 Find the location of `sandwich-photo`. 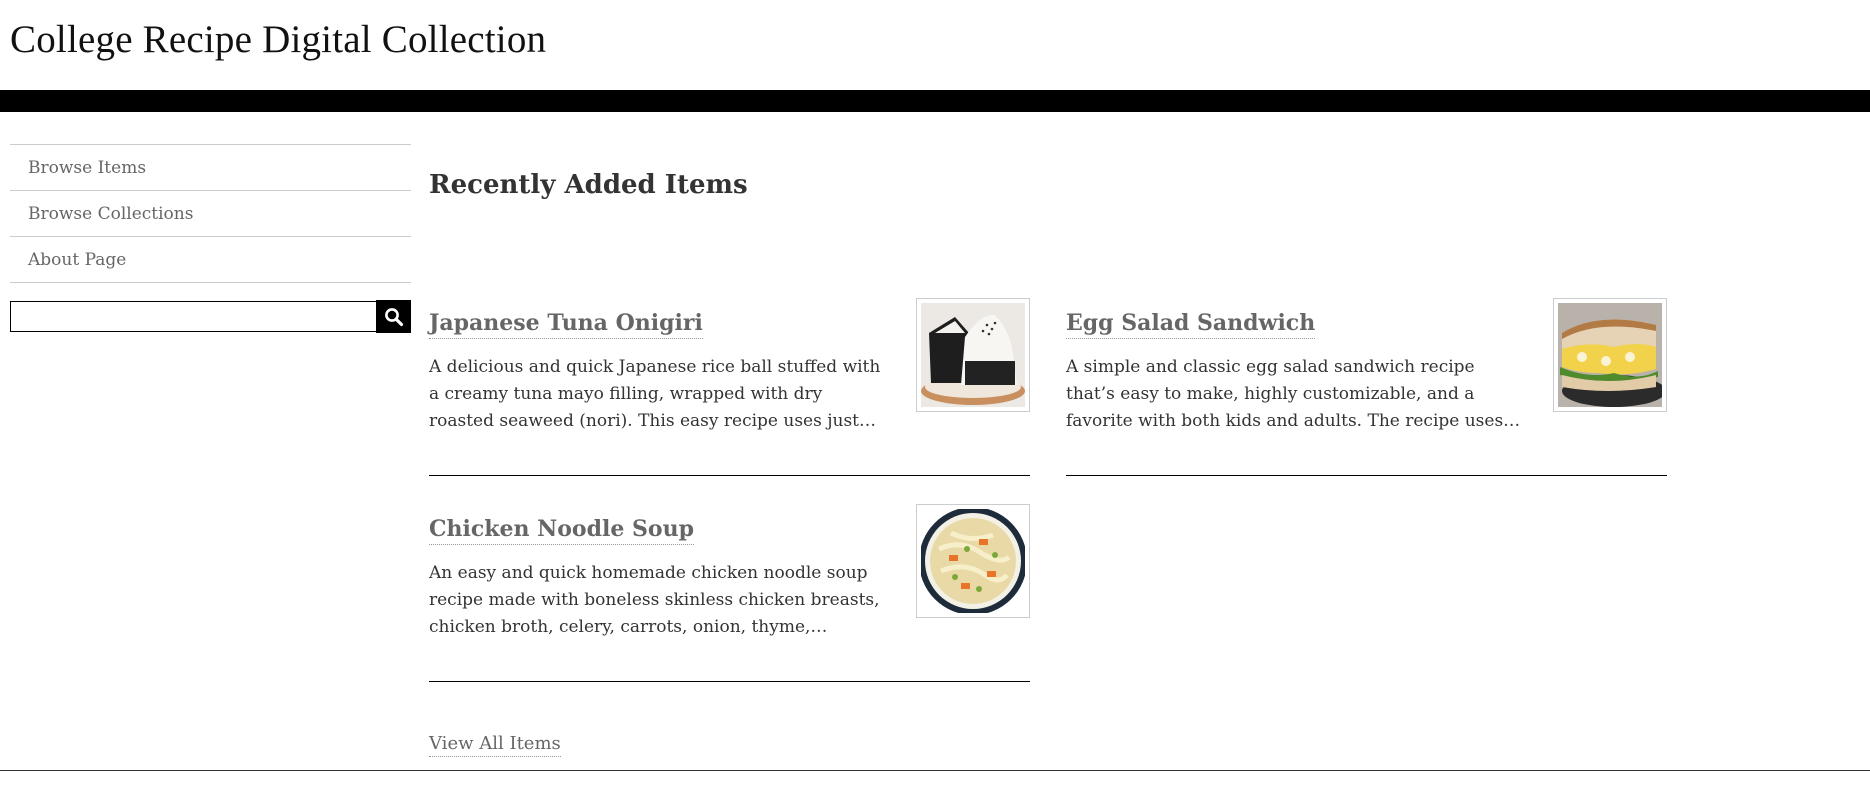

sandwich-photo is located at coordinates (1610, 355).